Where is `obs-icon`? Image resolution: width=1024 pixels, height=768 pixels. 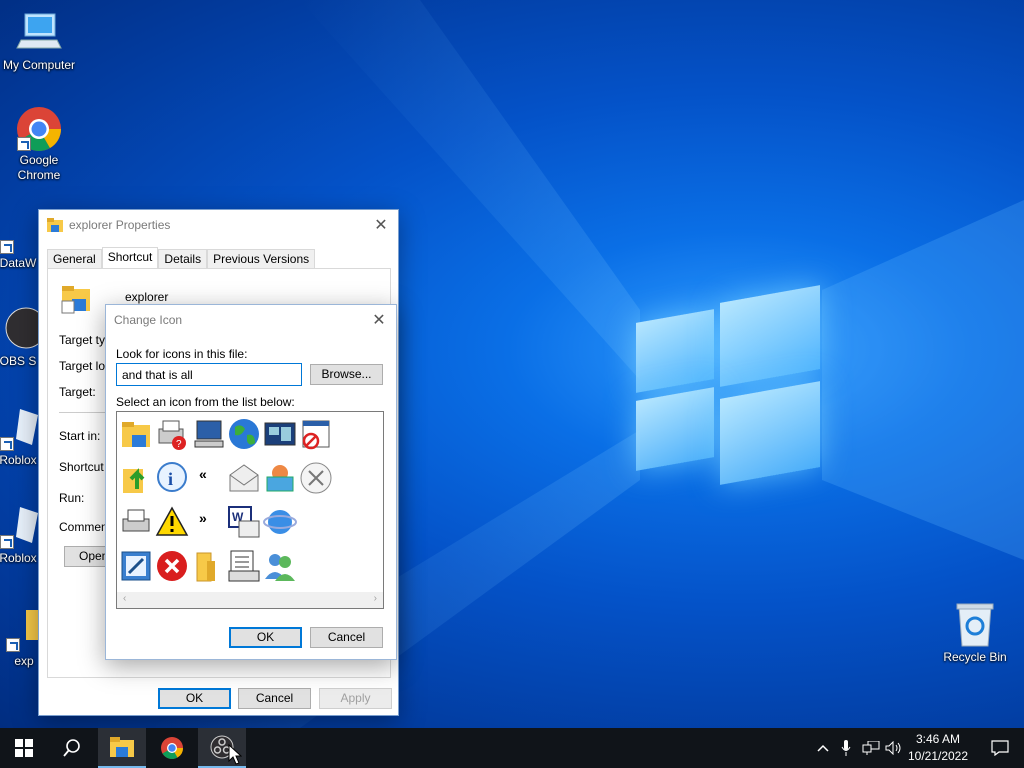 obs-icon is located at coordinates (23, 329).